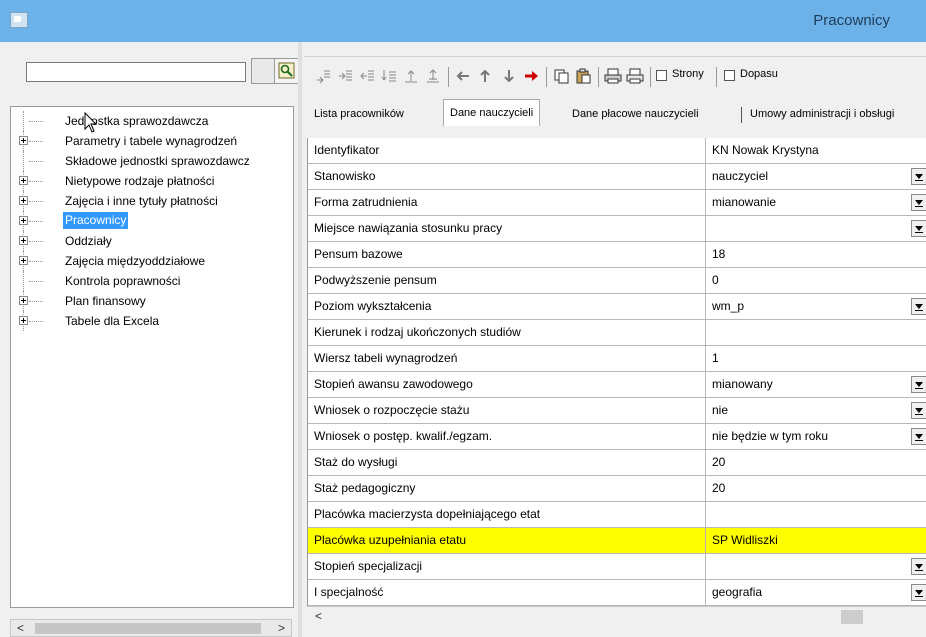 This screenshot has height=637, width=926. What do you see at coordinates (617, 385) in the screenshot?
I see `grid-row: Stopień awansu zawodowego mianowany` at bounding box center [617, 385].